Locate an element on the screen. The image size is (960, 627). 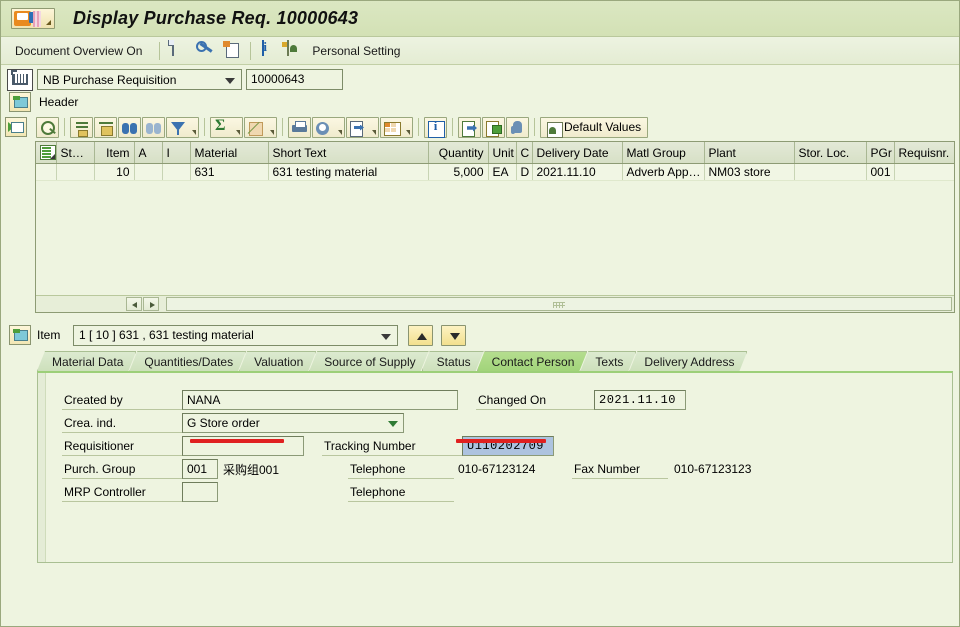
crea-ind-label: Crea. ind. is located at coordinates (122, 423).